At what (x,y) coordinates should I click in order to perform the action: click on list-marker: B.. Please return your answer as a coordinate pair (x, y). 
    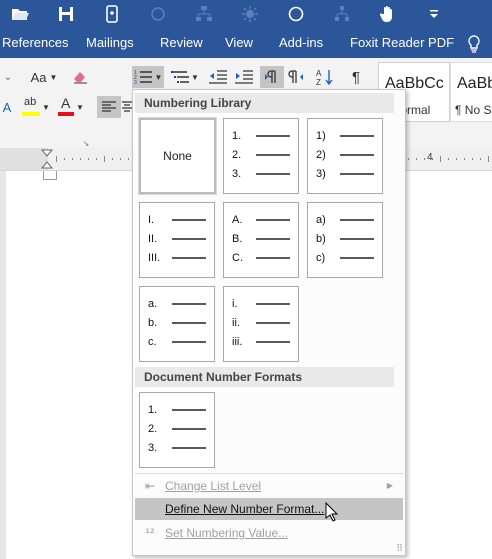
    Looking at the image, I should click on (237, 239).